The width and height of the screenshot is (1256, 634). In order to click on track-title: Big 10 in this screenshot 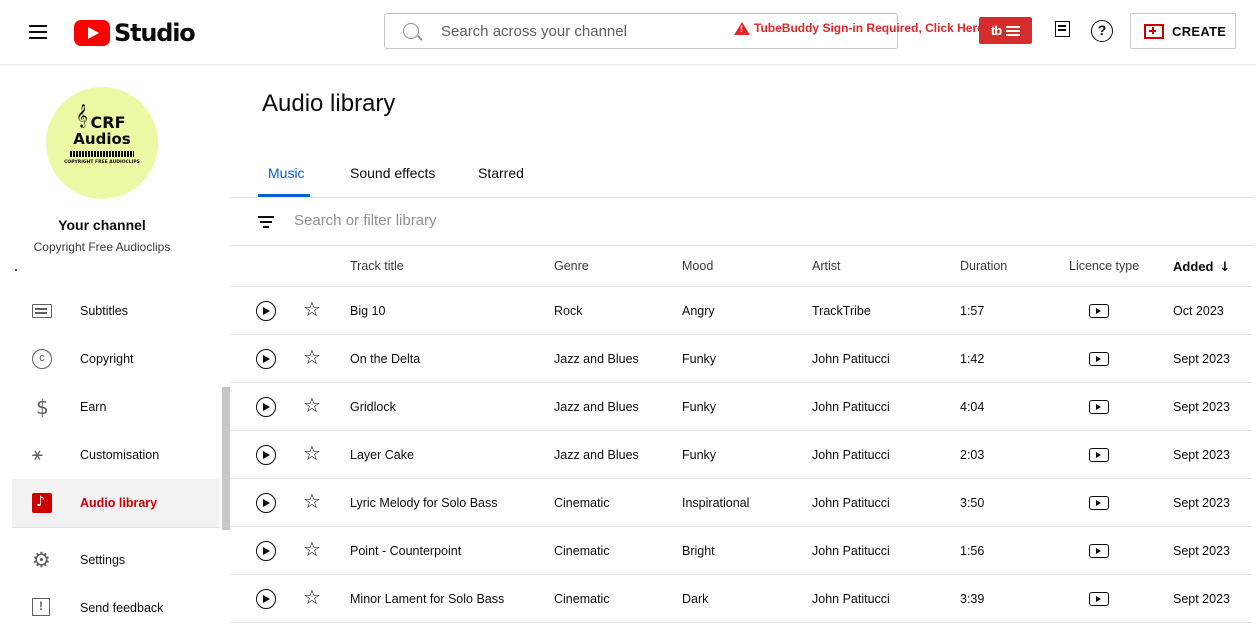, I will do `click(368, 311)`.